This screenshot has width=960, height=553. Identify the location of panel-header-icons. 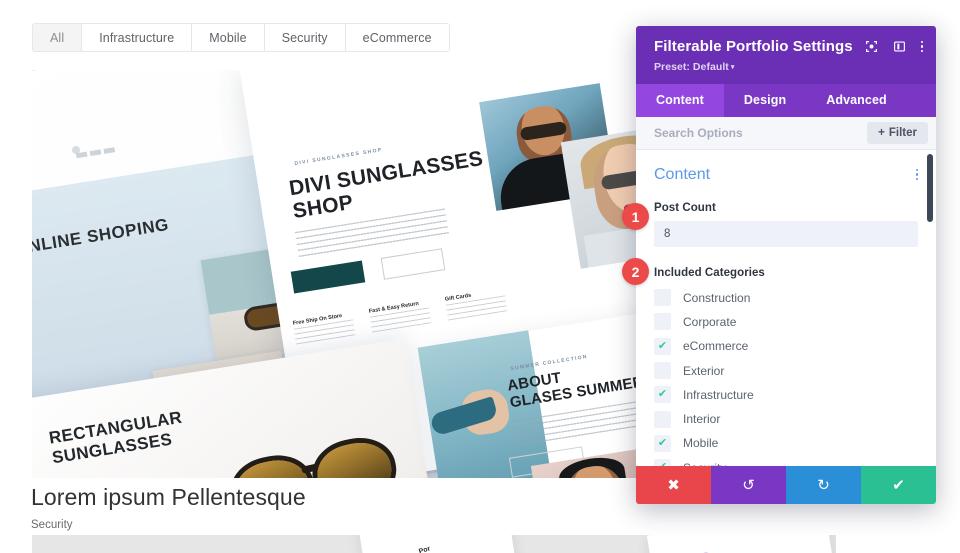
(894, 46).